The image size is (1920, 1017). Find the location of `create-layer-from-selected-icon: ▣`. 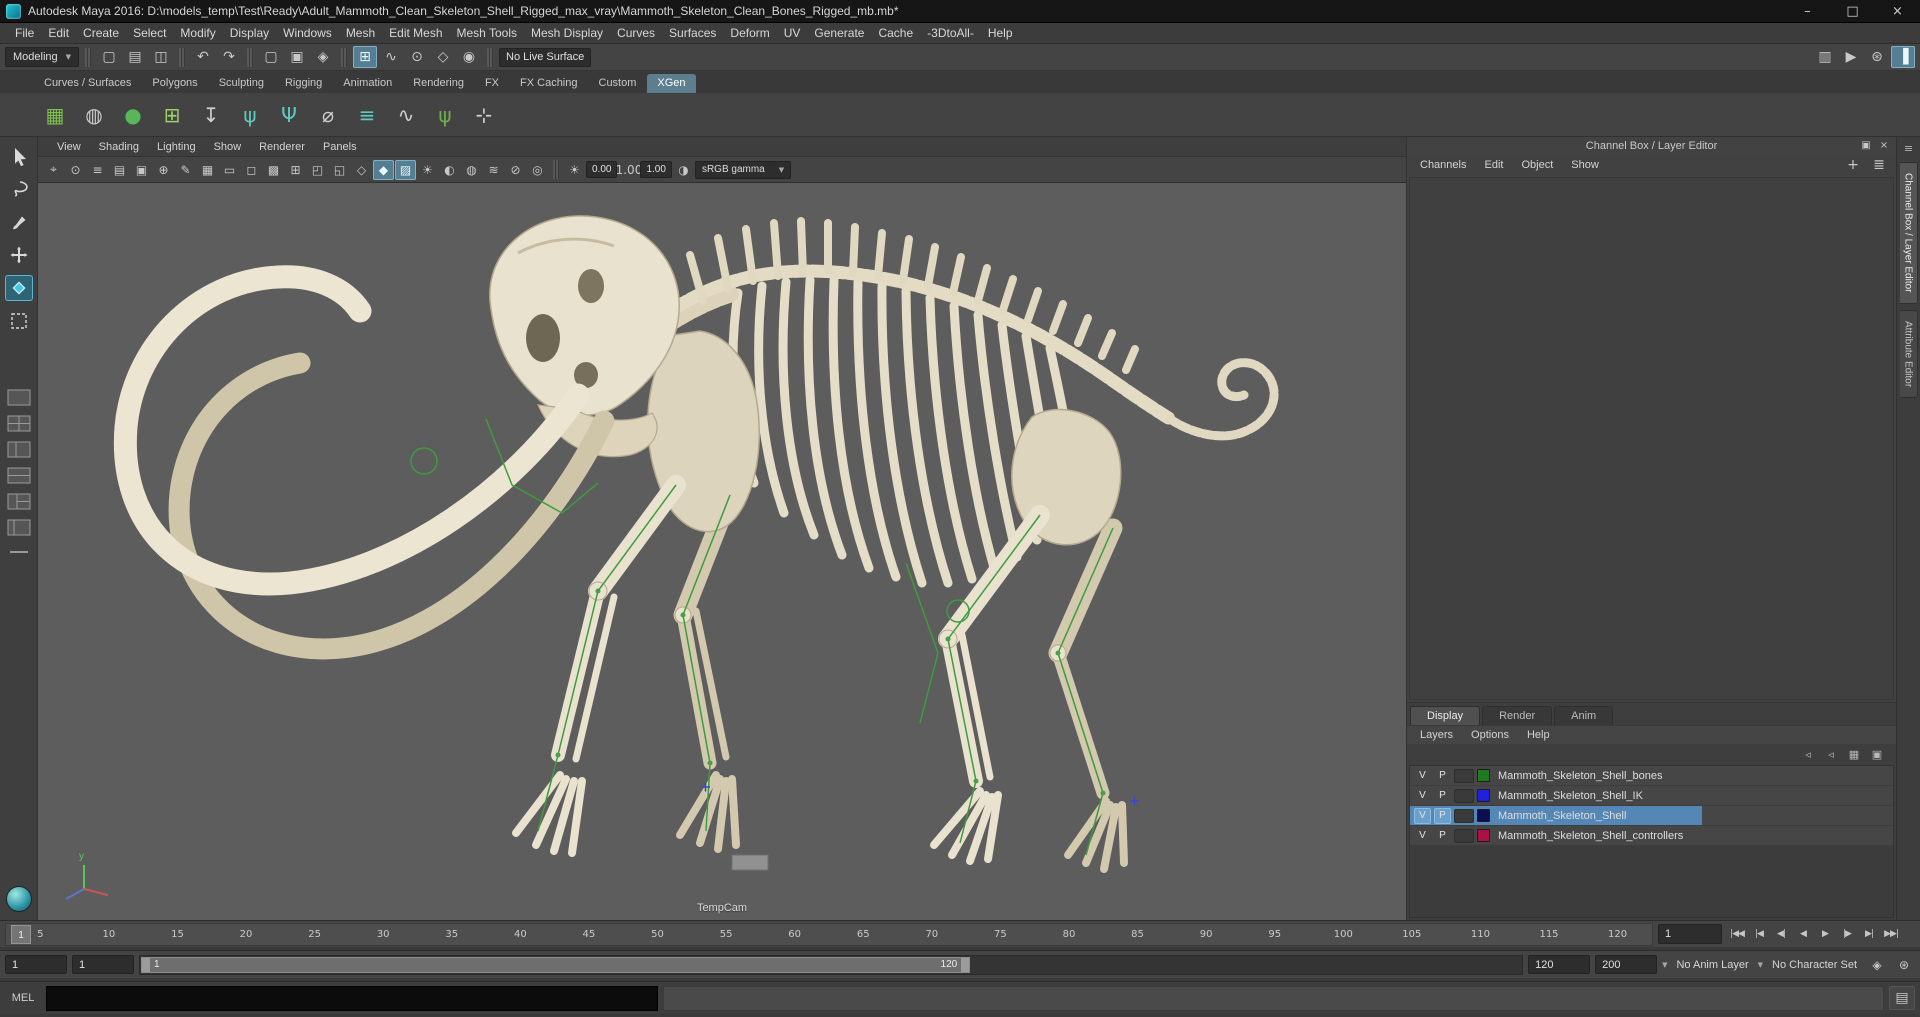

create-layer-from-selected-icon: ▣ is located at coordinates (1877, 754).